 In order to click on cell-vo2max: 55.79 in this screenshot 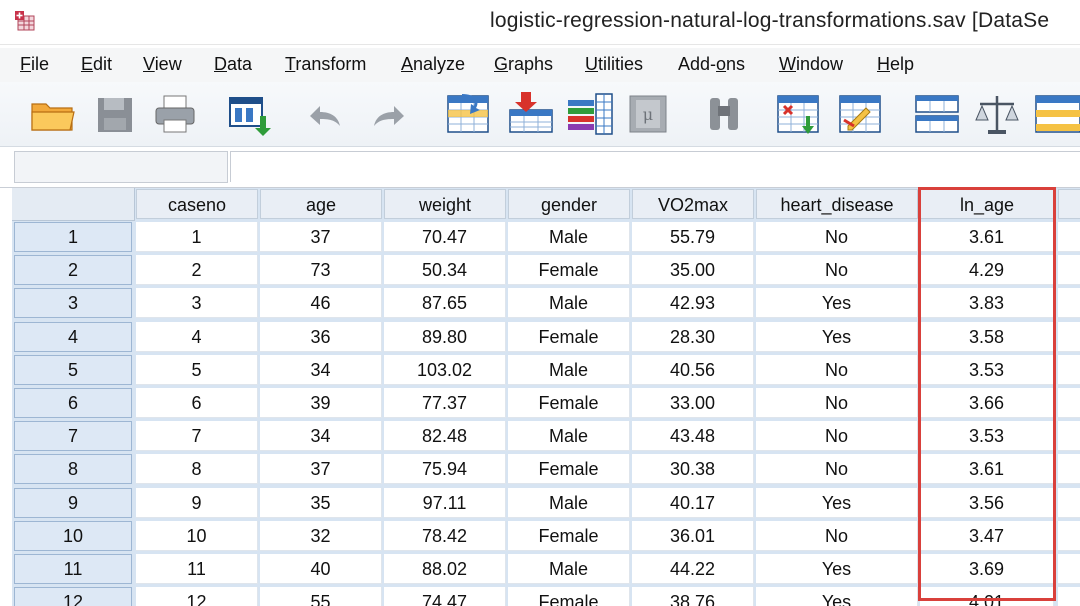, I will do `click(693, 237)`.